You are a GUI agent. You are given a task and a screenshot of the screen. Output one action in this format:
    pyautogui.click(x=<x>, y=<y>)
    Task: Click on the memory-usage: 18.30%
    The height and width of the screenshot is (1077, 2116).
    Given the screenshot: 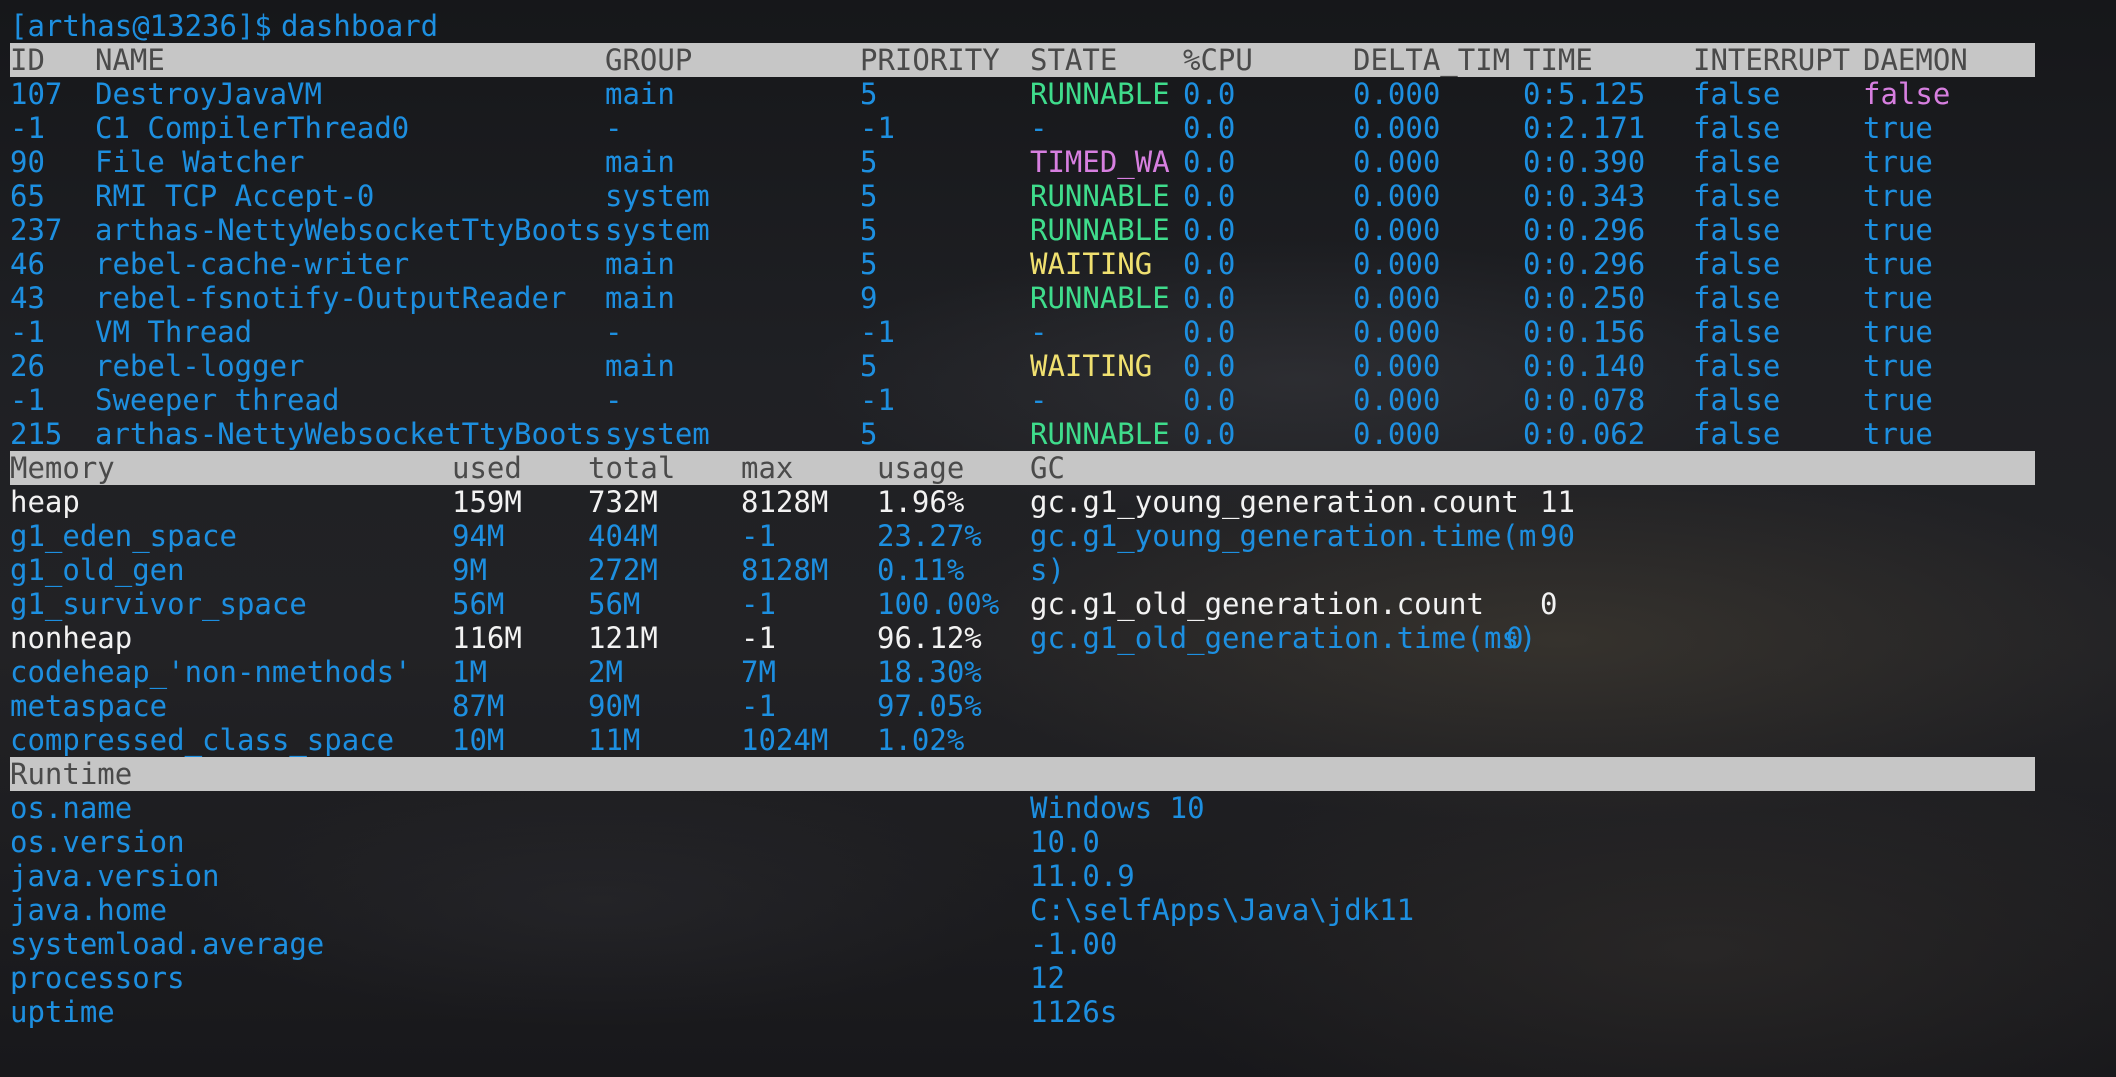 What is the action you would take?
    pyautogui.click(x=929, y=672)
    